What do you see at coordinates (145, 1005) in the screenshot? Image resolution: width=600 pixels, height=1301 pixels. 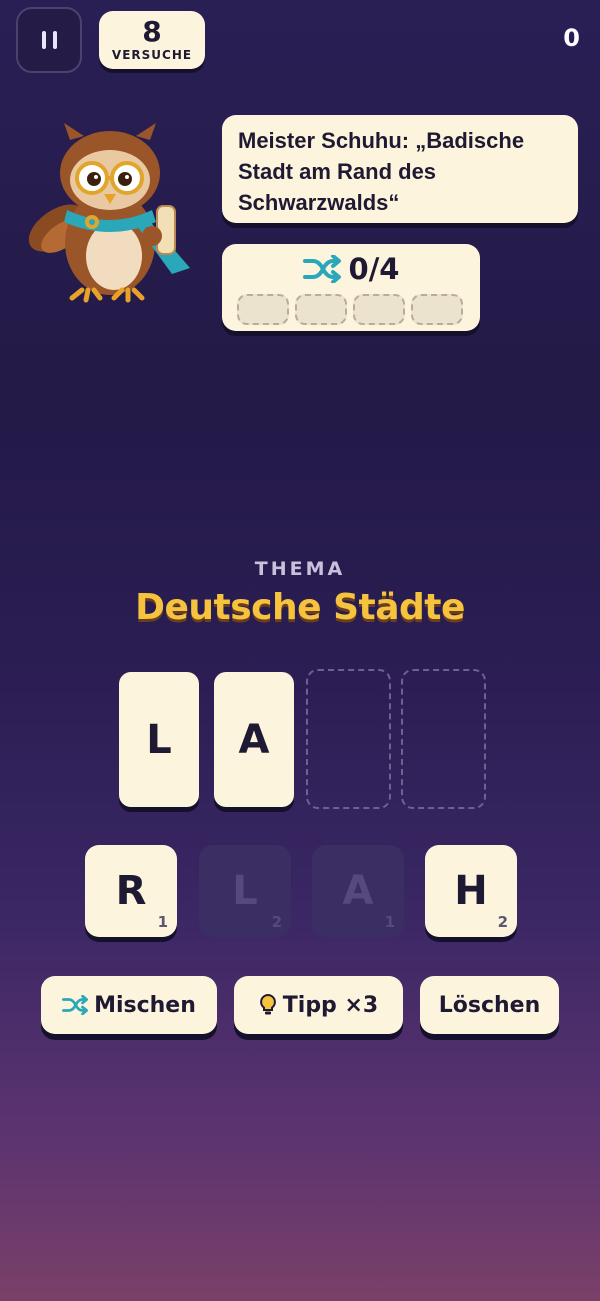 I see `shuffle-label: Mischen` at bounding box center [145, 1005].